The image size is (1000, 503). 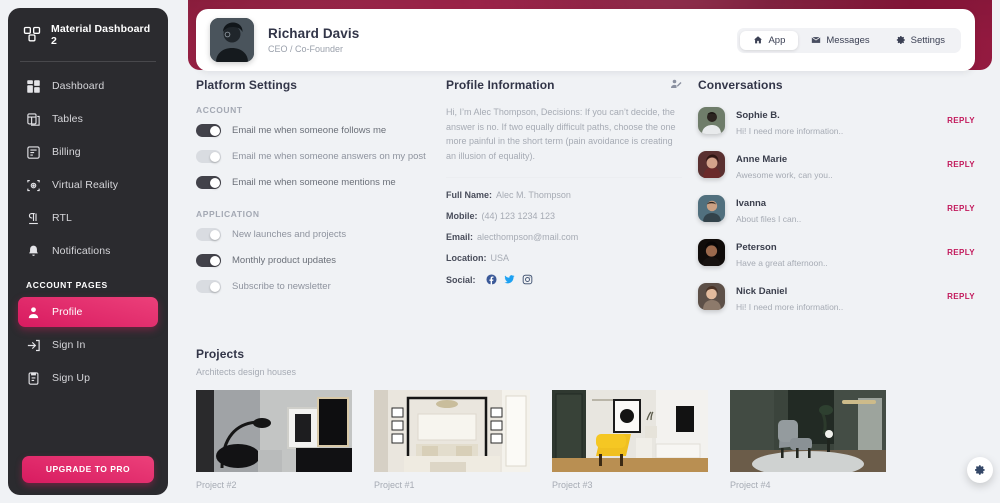 What do you see at coordinates (572, 485) in the screenshot?
I see `project-name: Project #3` at bounding box center [572, 485].